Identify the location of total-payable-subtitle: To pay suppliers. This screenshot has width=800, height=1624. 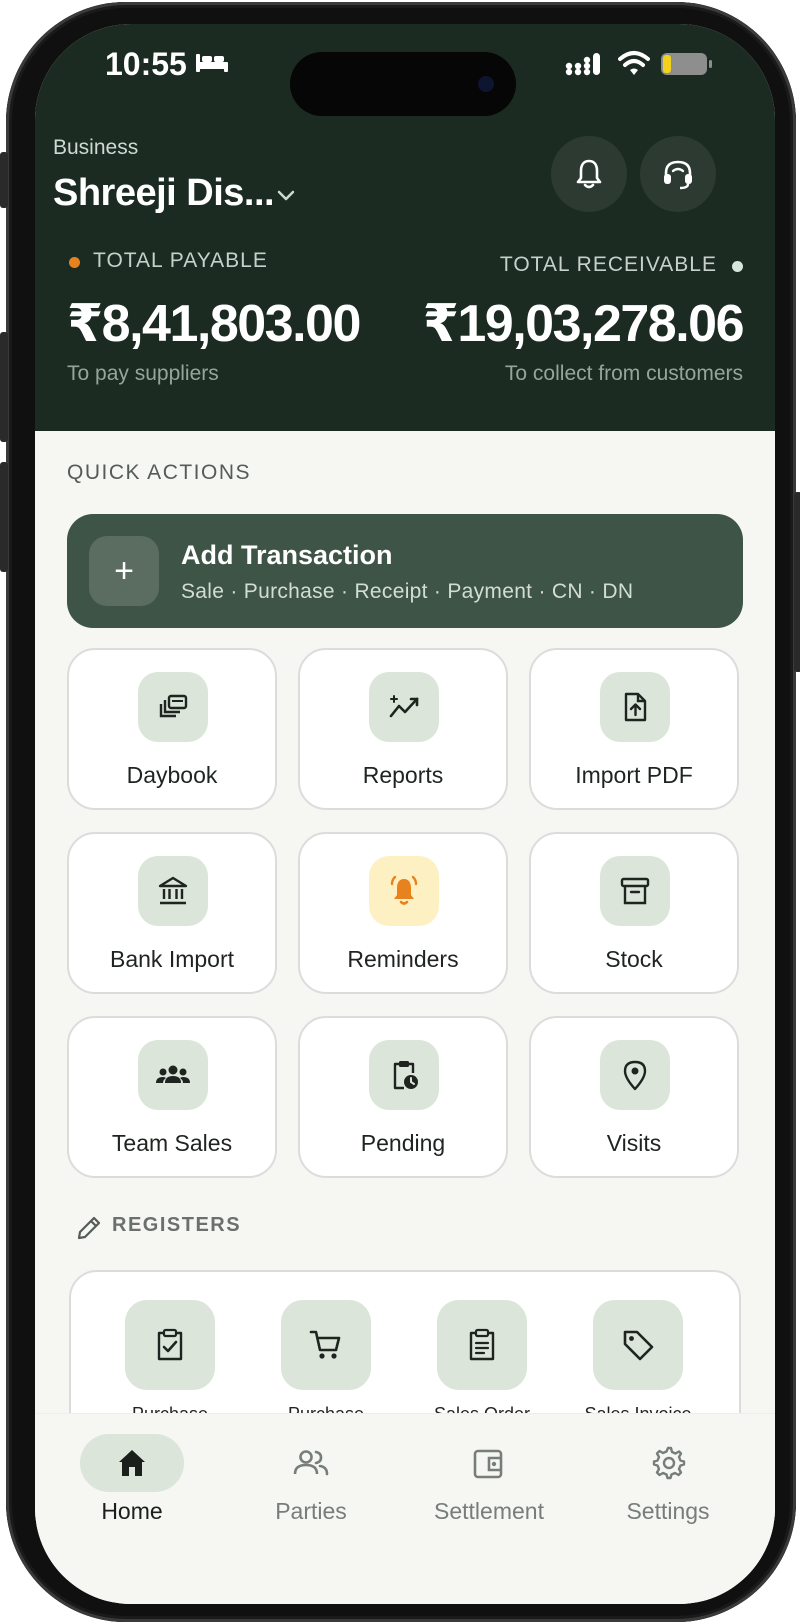
(143, 373).